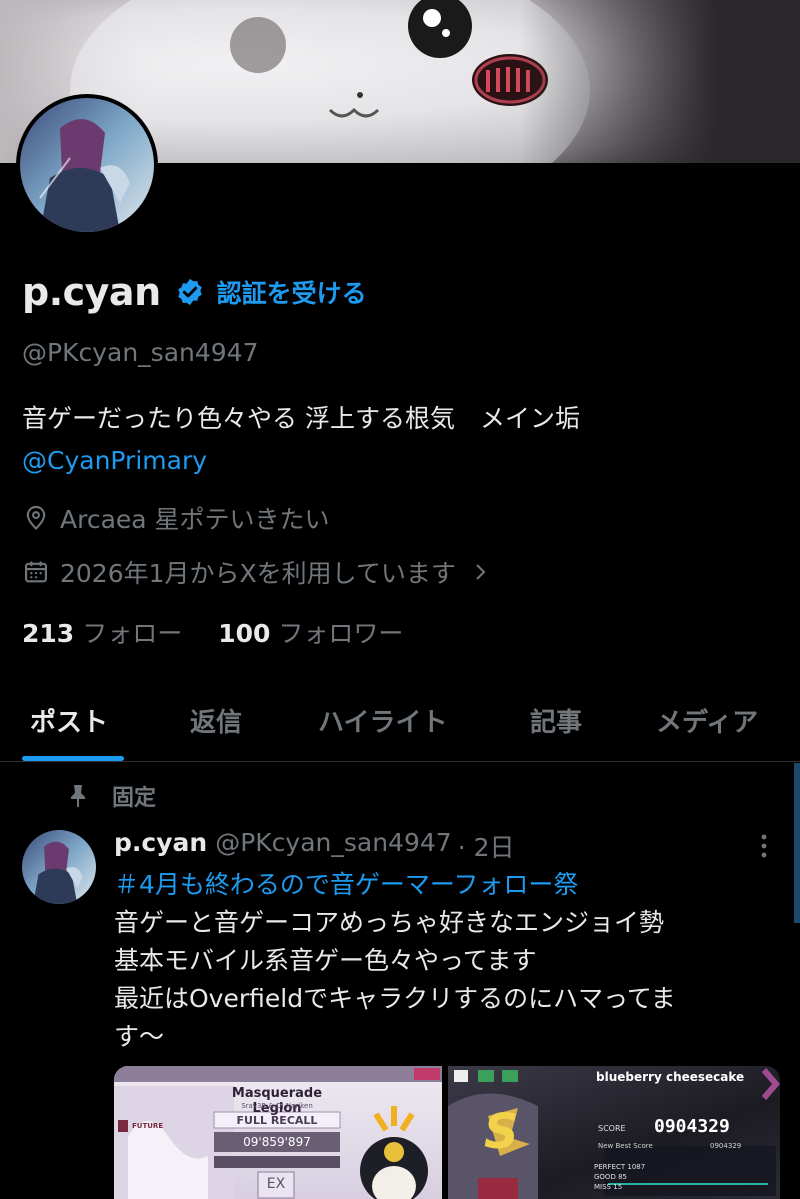 Image resolution: width=800 pixels, height=1199 pixels. What do you see at coordinates (612, 1128) in the screenshot?
I see `media2-score-label: SCORE` at bounding box center [612, 1128].